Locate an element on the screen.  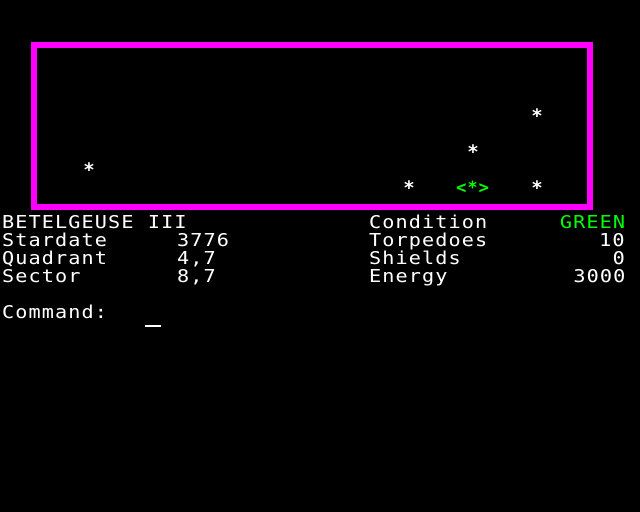
sector-value: 8,7 is located at coordinates (197, 276).